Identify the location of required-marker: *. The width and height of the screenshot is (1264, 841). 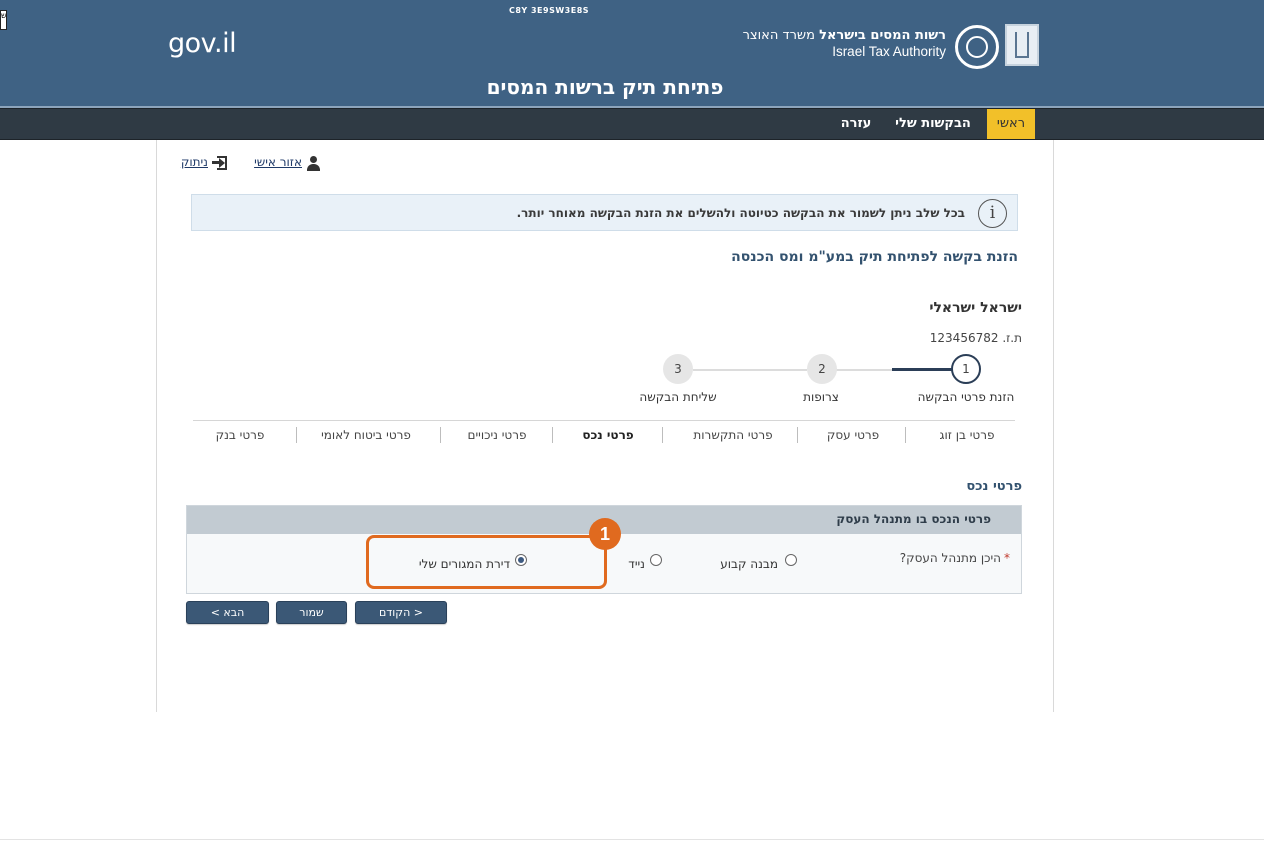
(1007, 558).